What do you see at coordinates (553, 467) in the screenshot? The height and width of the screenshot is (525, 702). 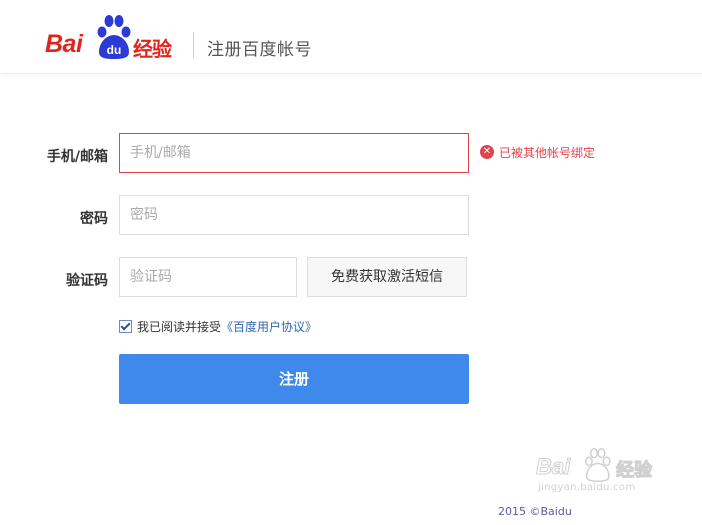 I see `watermark-bai-text: Bai` at bounding box center [553, 467].